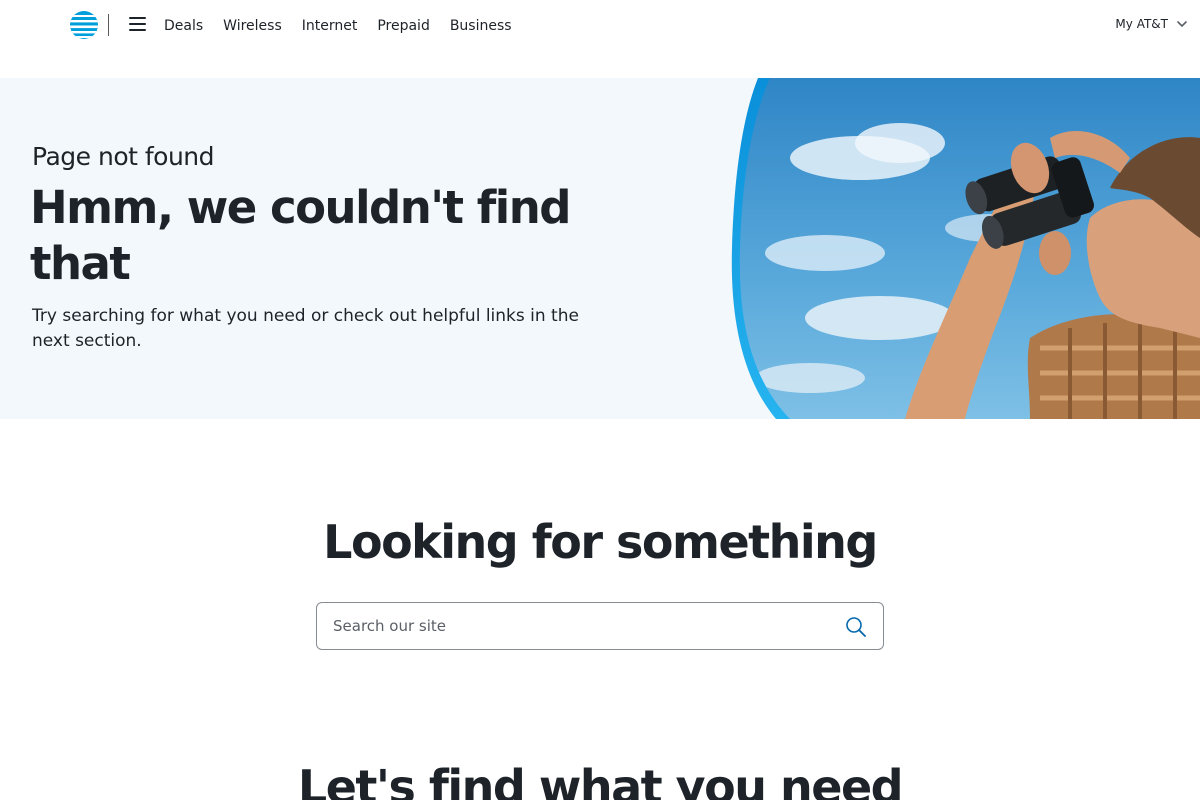  What do you see at coordinates (600, 542) in the screenshot?
I see `search-section-title: Looking for something` at bounding box center [600, 542].